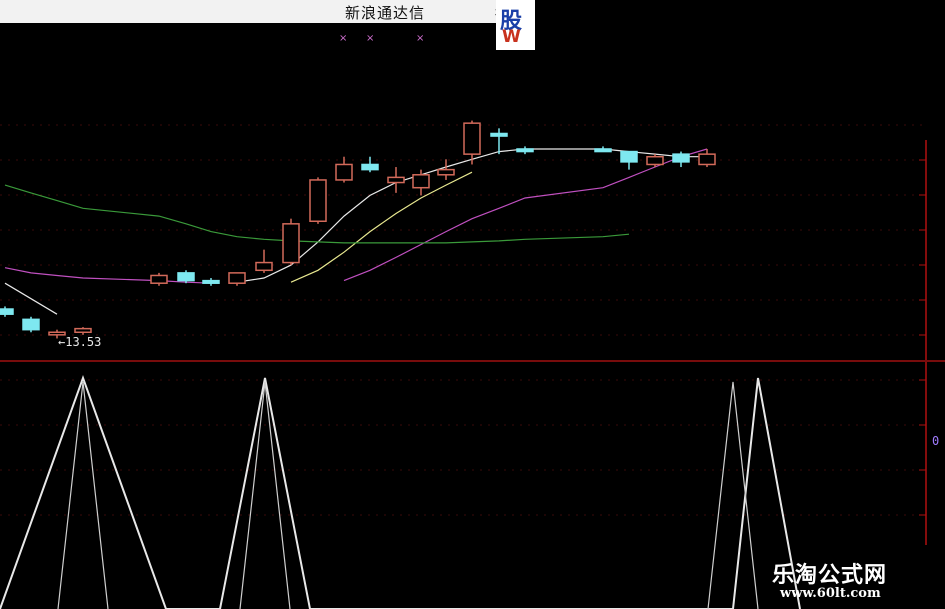  Describe the element at coordinates (80, 342) in the screenshot. I see `low-price-annotation: ←13.53` at that location.